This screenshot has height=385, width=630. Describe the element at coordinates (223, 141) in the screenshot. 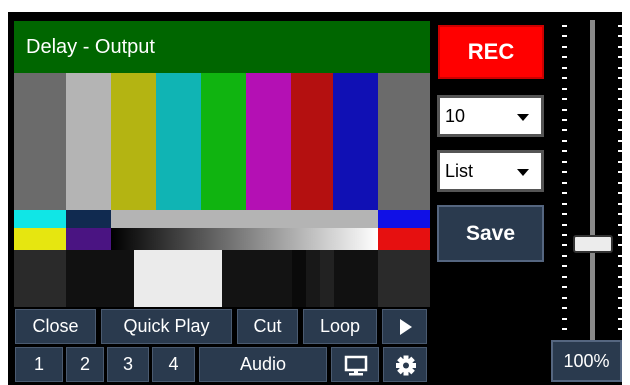

I see `color-bar-green` at that location.